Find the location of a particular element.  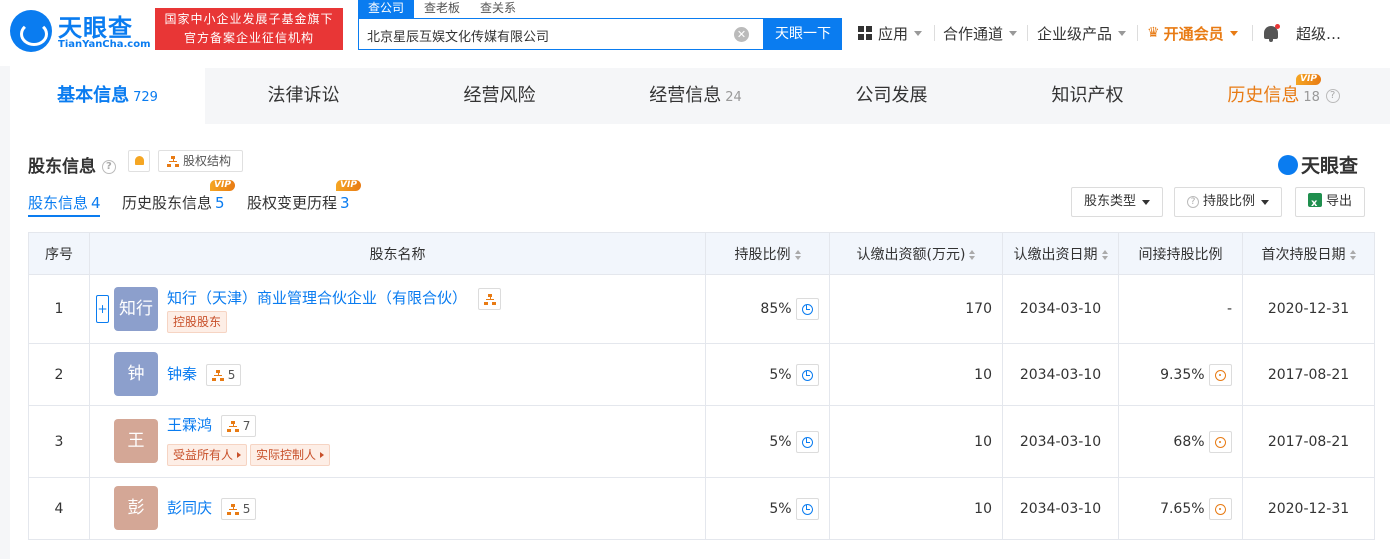

subtab-label: 股东信息 is located at coordinates (58, 203).